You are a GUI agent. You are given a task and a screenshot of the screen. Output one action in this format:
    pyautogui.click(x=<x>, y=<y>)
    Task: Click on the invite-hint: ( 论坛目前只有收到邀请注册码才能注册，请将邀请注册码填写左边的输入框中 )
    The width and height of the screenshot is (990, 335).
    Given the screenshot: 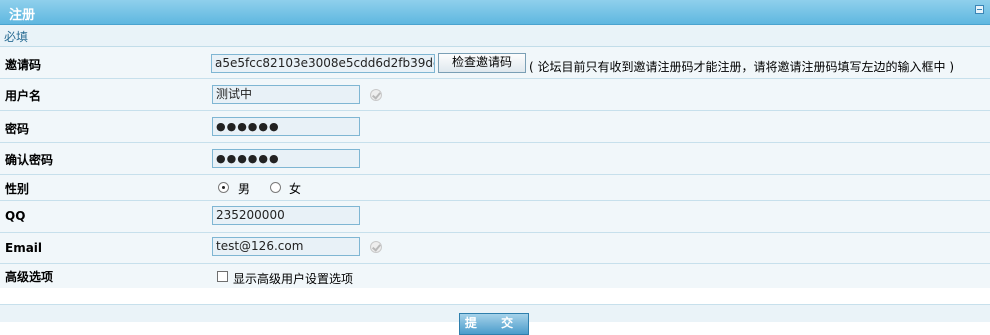 What is the action you would take?
    pyautogui.click(x=741, y=67)
    